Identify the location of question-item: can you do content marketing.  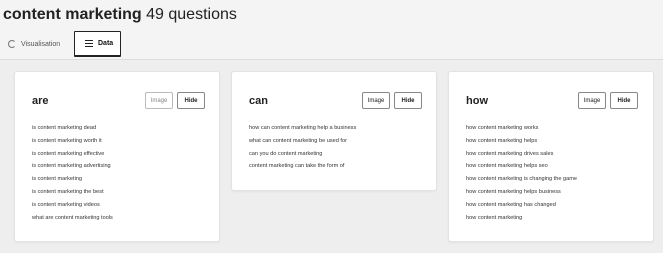
(286, 153).